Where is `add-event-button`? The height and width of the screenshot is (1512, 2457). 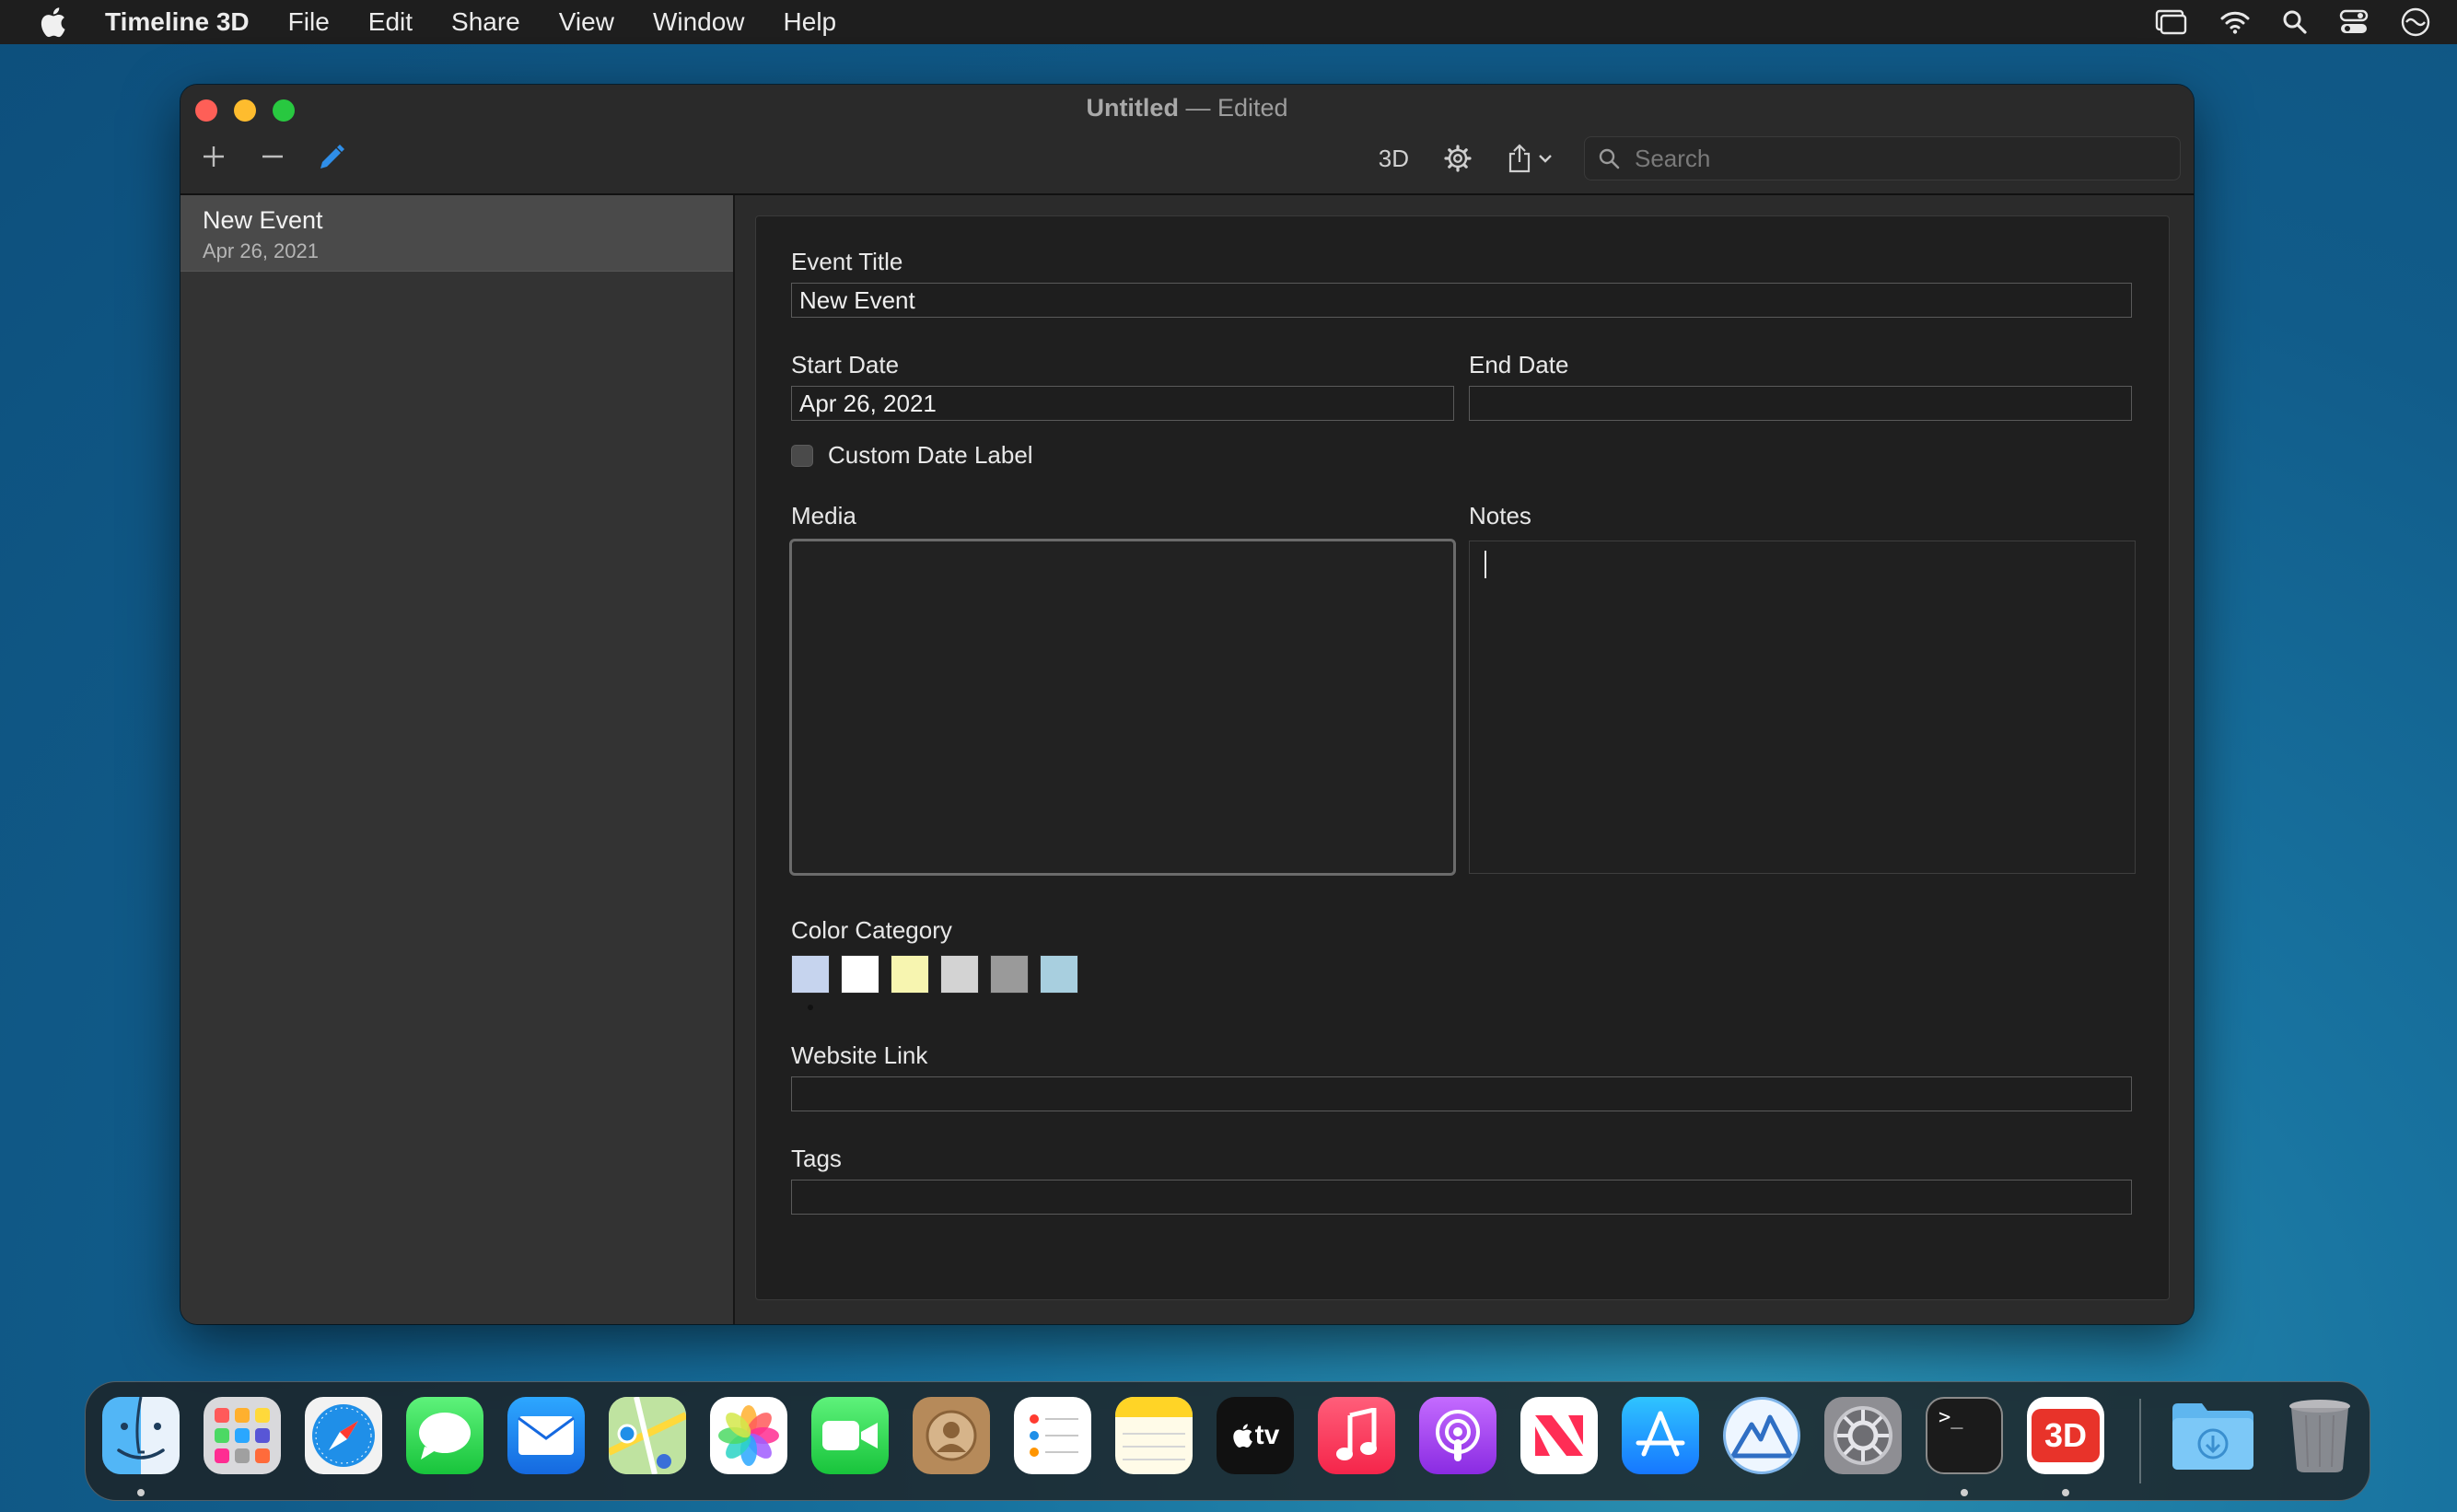 add-event-button is located at coordinates (213, 157).